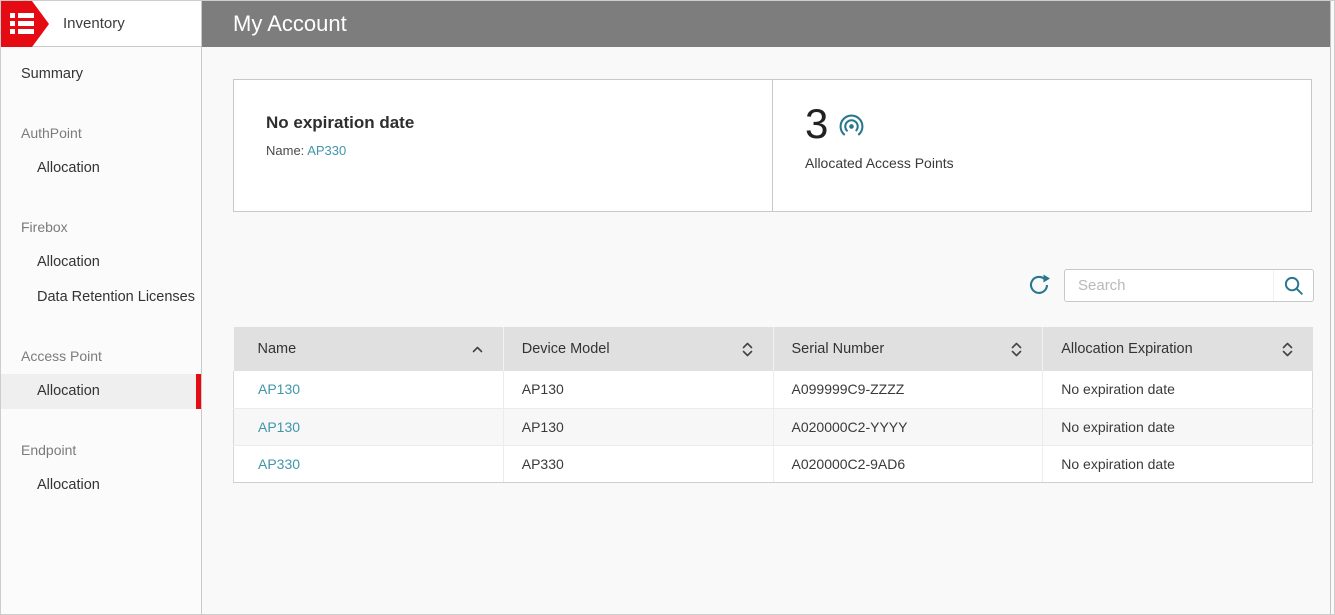 Image resolution: width=1335 pixels, height=615 pixels. I want to click on nav-header-firebox: Firebox, so click(44, 227).